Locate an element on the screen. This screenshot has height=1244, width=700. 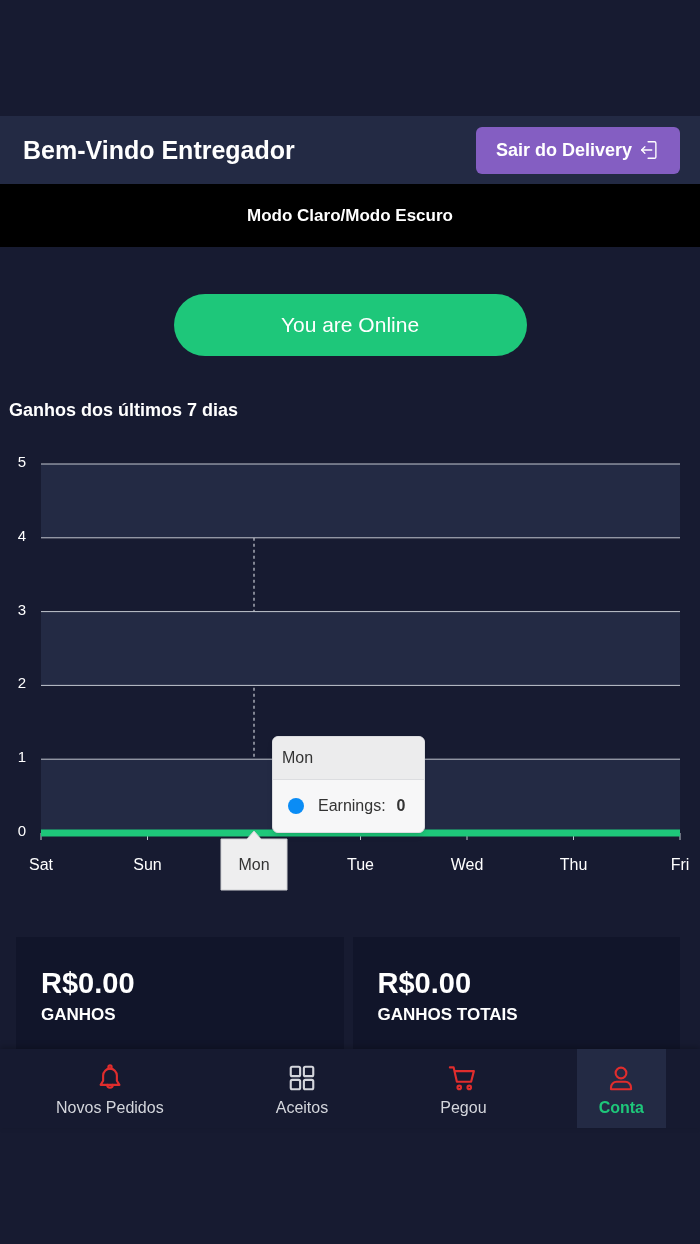
x-axis-label: Sun is located at coordinates (147, 864).